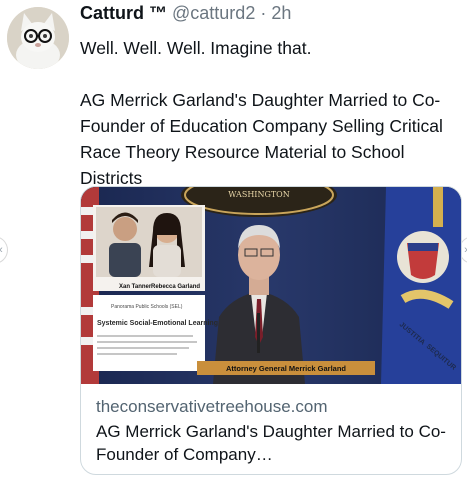 This screenshot has height=483, width=467. What do you see at coordinates (135, 287) in the screenshot?
I see `inset-name-1: Xan Tanner` at bounding box center [135, 287].